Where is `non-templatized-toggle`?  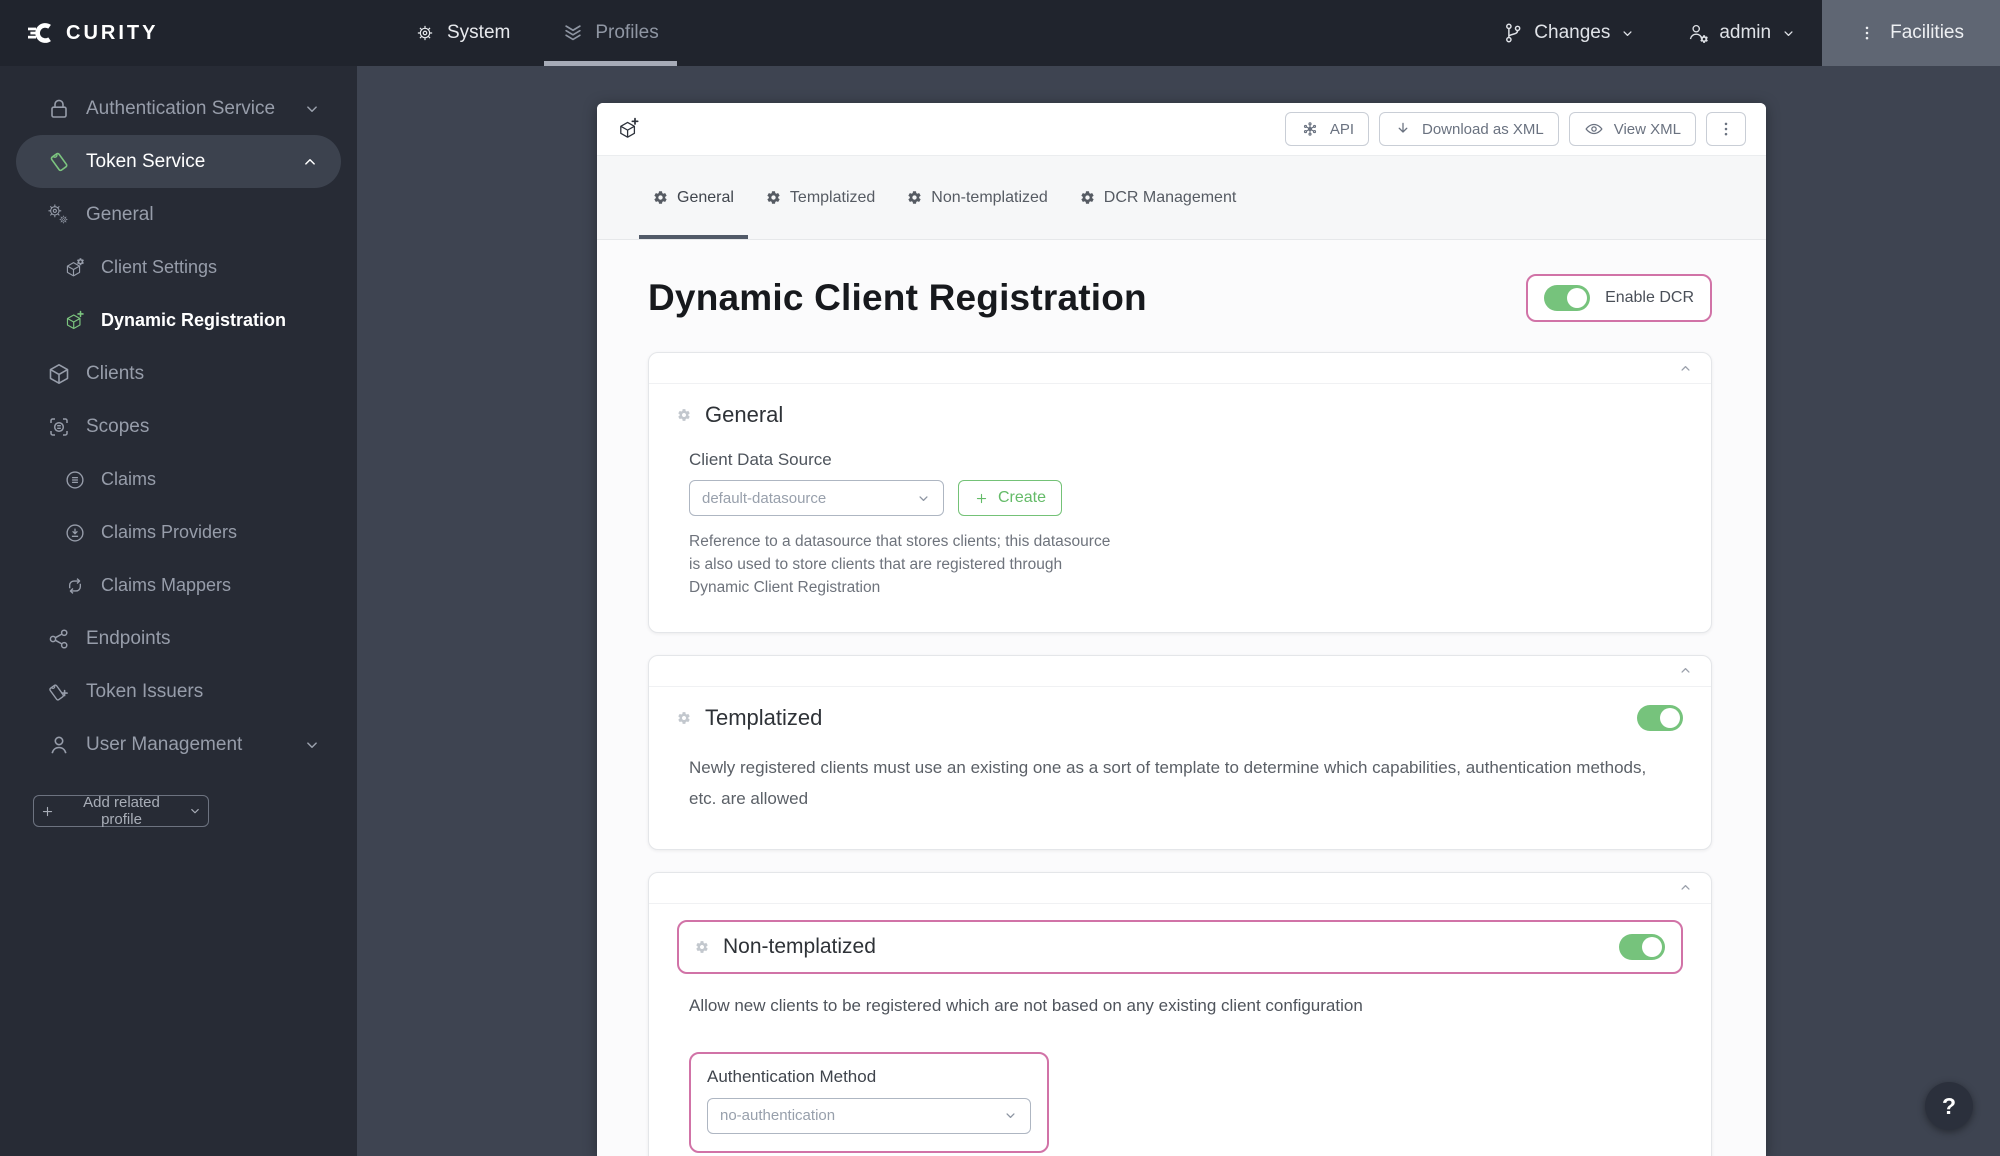 non-templatized-toggle is located at coordinates (1642, 946).